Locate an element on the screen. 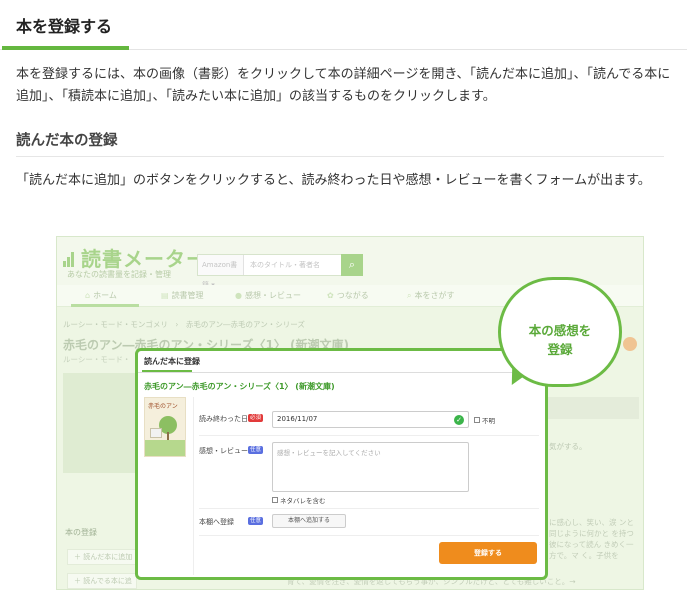 This screenshot has height=590, width=687. logo-bars-icon is located at coordinates (70, 259).